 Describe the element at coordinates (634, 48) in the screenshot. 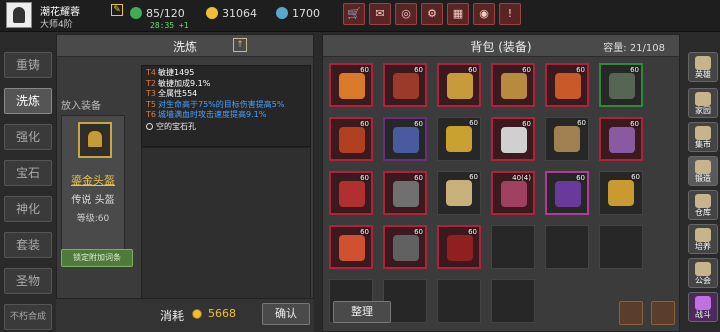

I see `bag-capacity: 容量: 21/108` at that location.